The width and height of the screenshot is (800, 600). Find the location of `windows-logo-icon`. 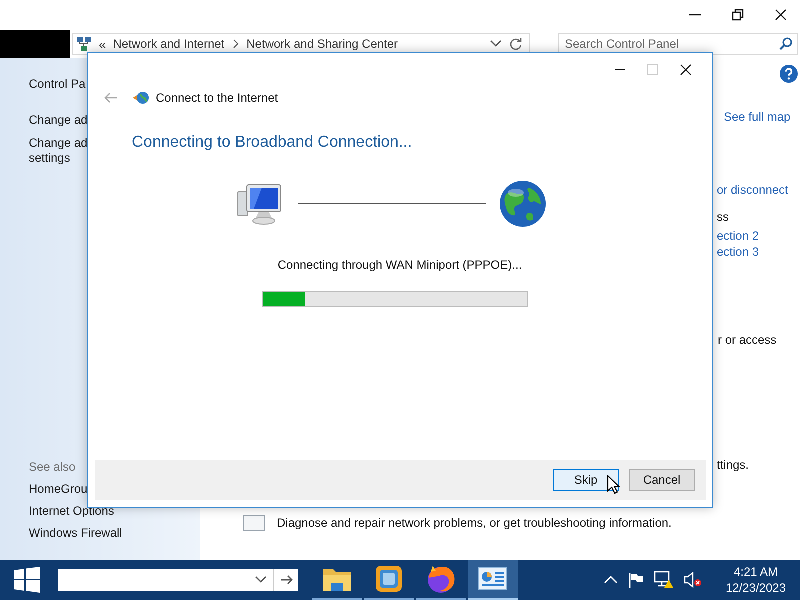

windows-logo-icon is located at coordinates (27, 580).